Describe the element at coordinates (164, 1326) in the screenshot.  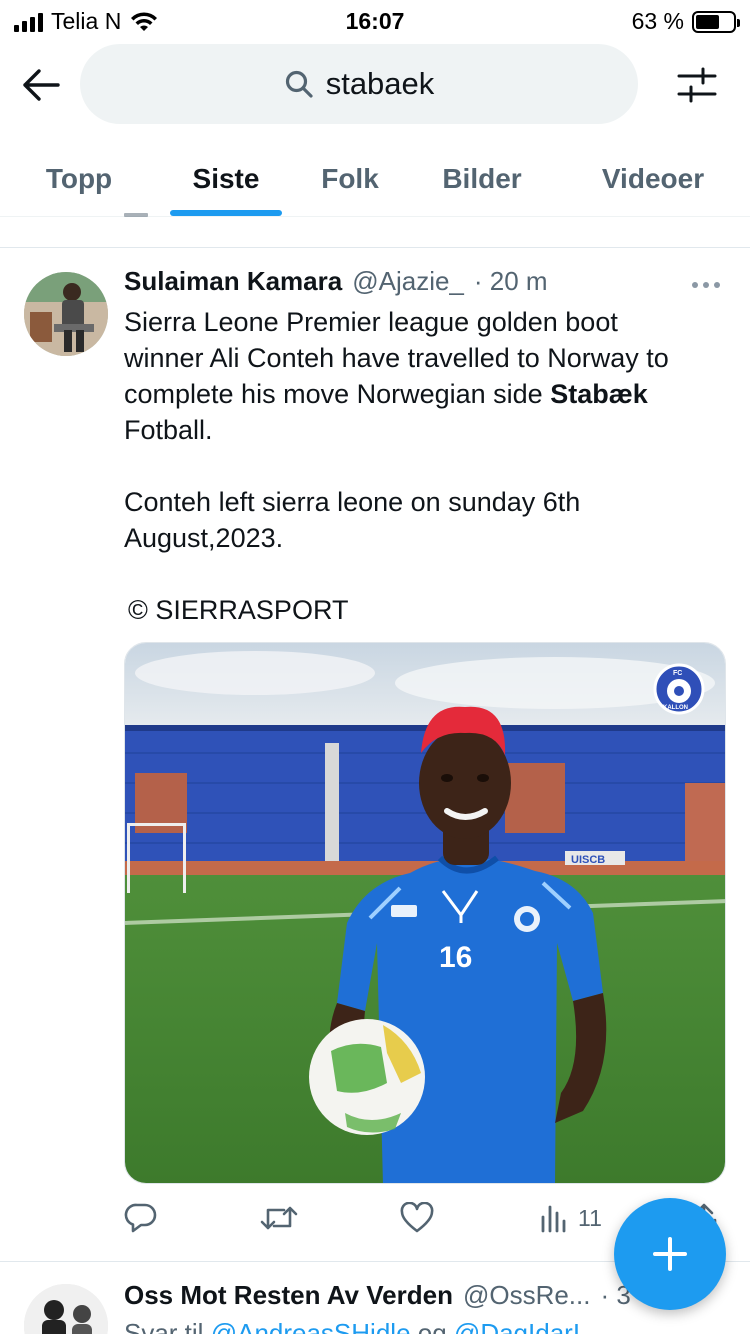
I see `reply-prefix: Svar til` at that location.